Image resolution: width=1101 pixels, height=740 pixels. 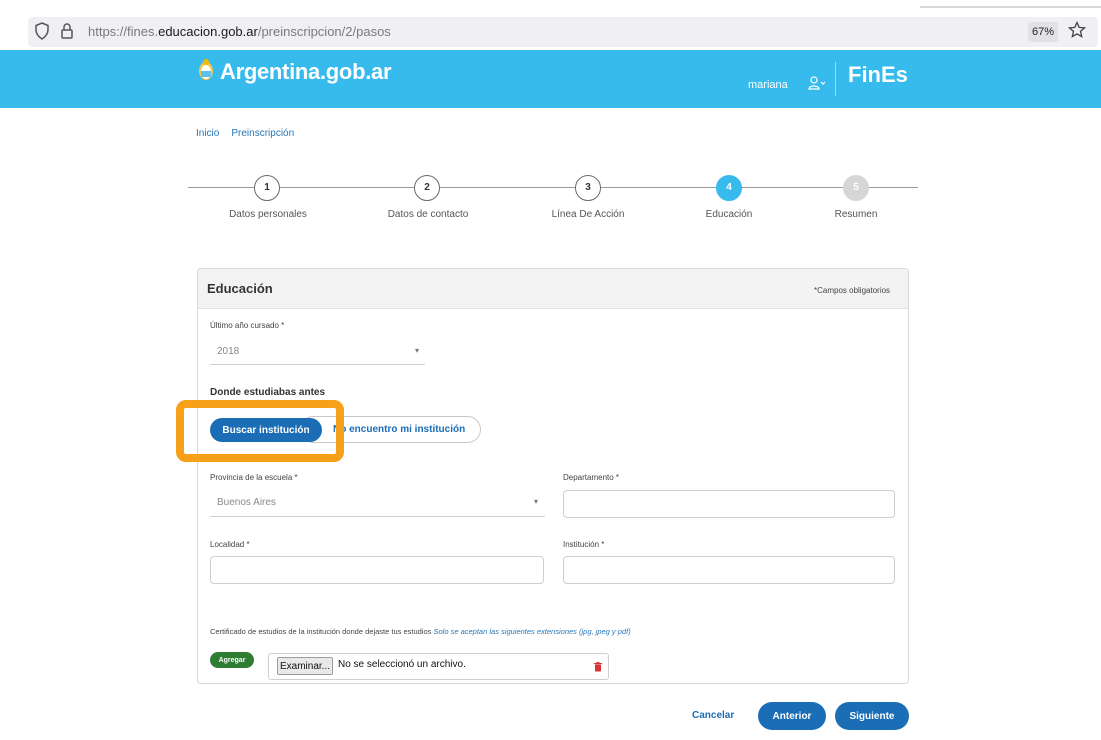 What do you see at coordinates (856, 188) in the screenshot?
I see `step-5-circle: 5` at bounding box center [856, 188].